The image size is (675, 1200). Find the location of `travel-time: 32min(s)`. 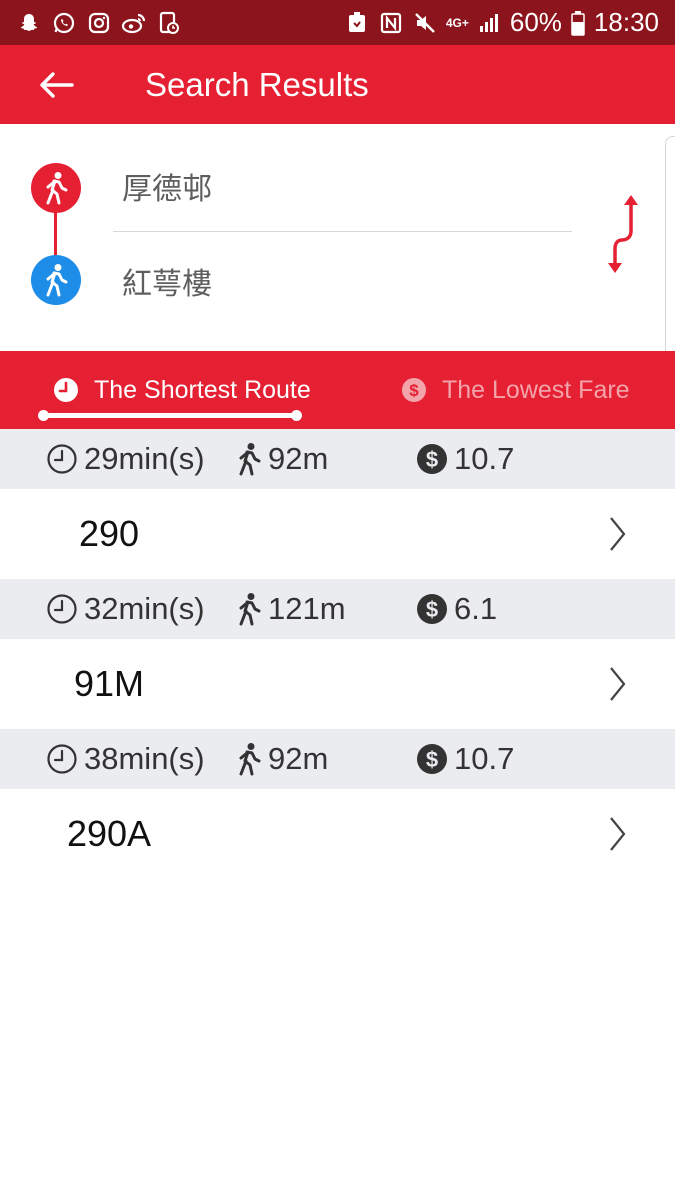

travel-time: 32min(s) is located at coordinates (125, 609).